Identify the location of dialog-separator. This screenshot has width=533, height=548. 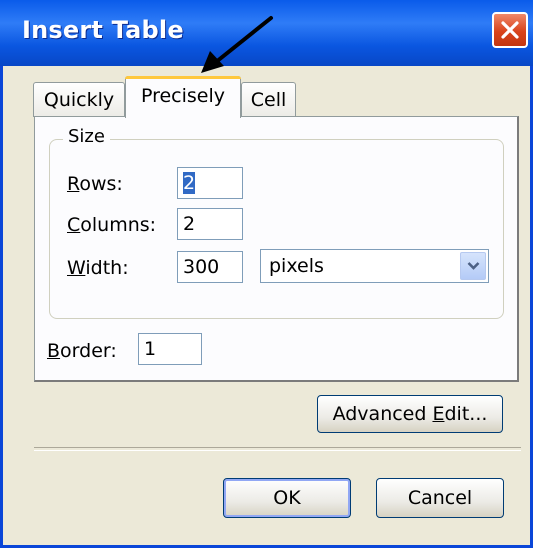
(277, 449).